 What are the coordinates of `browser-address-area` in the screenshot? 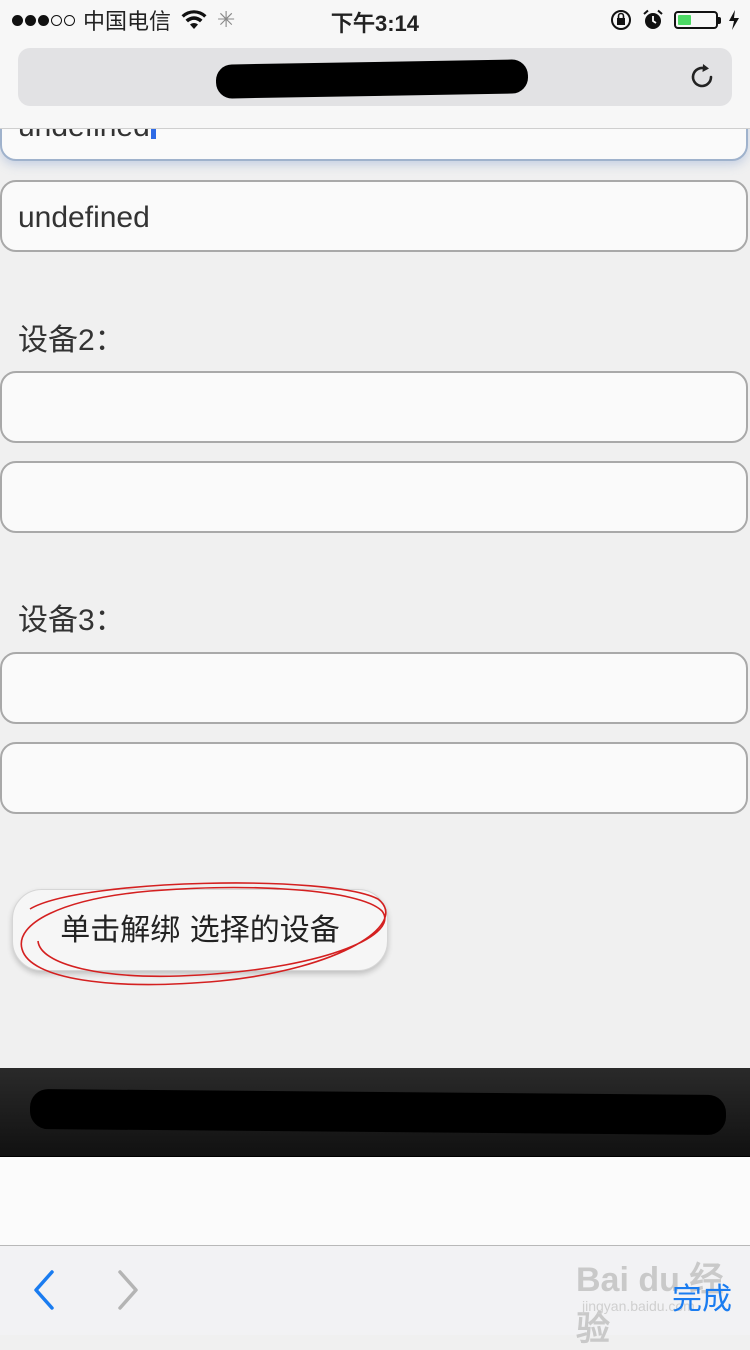 It's located at (375, 84).